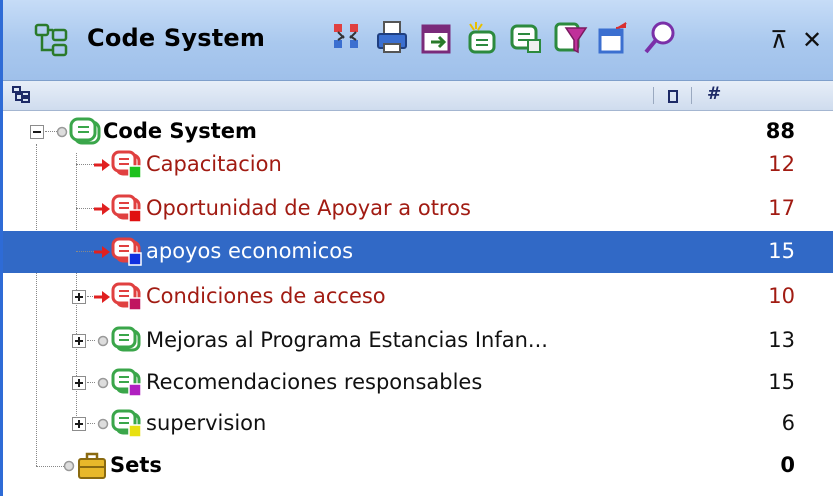  What do you see at coordinates (92, 466) in the screenshot?
I see `sets-briefcase-icon` at bounding box center [92, 466].